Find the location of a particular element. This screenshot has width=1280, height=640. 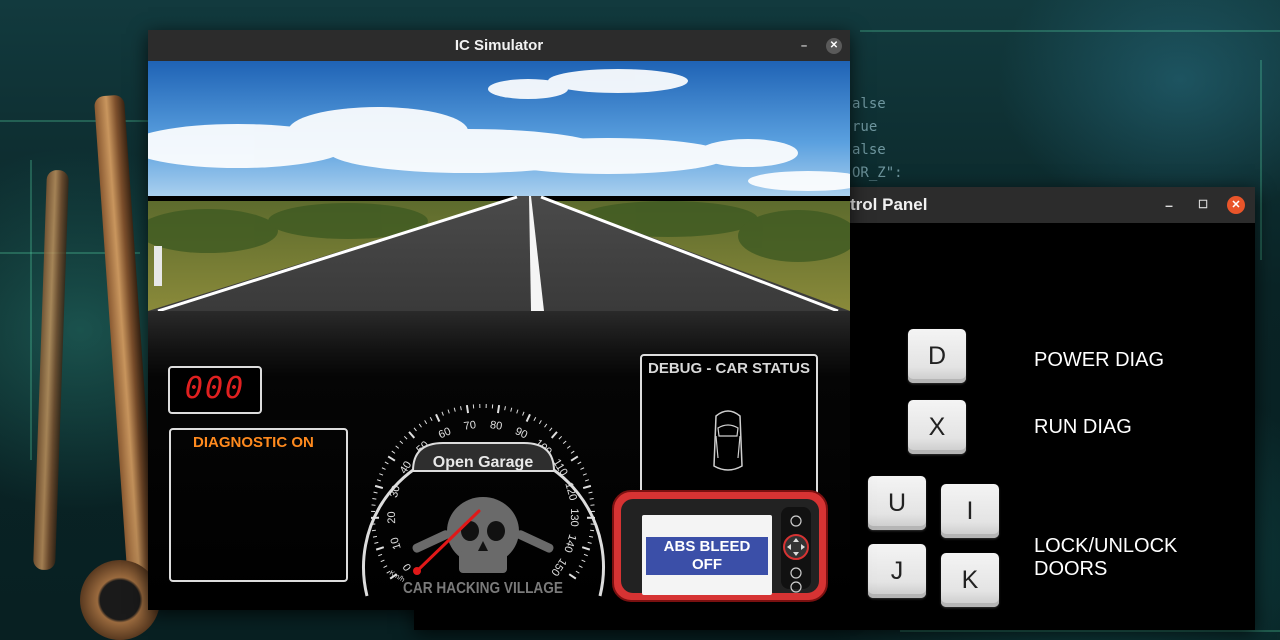

ic-simulator-titlebar: IC Simulator – ✕ is located at coordinates (499, 45).